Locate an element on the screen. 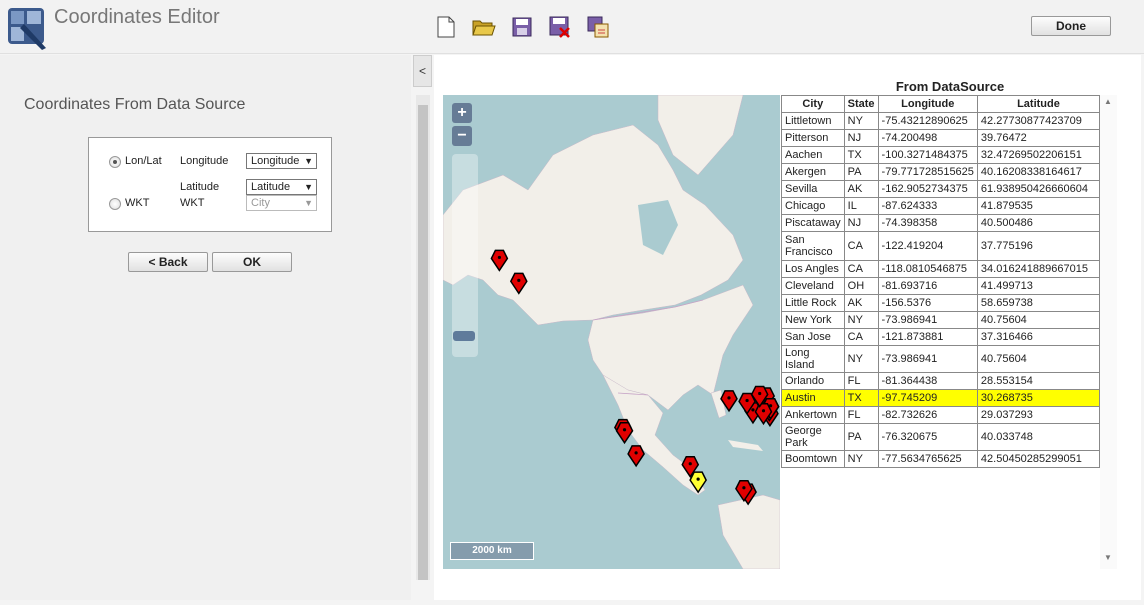  cell-latitude: 42.50450285299051 is located at coordinates (1038, 459).